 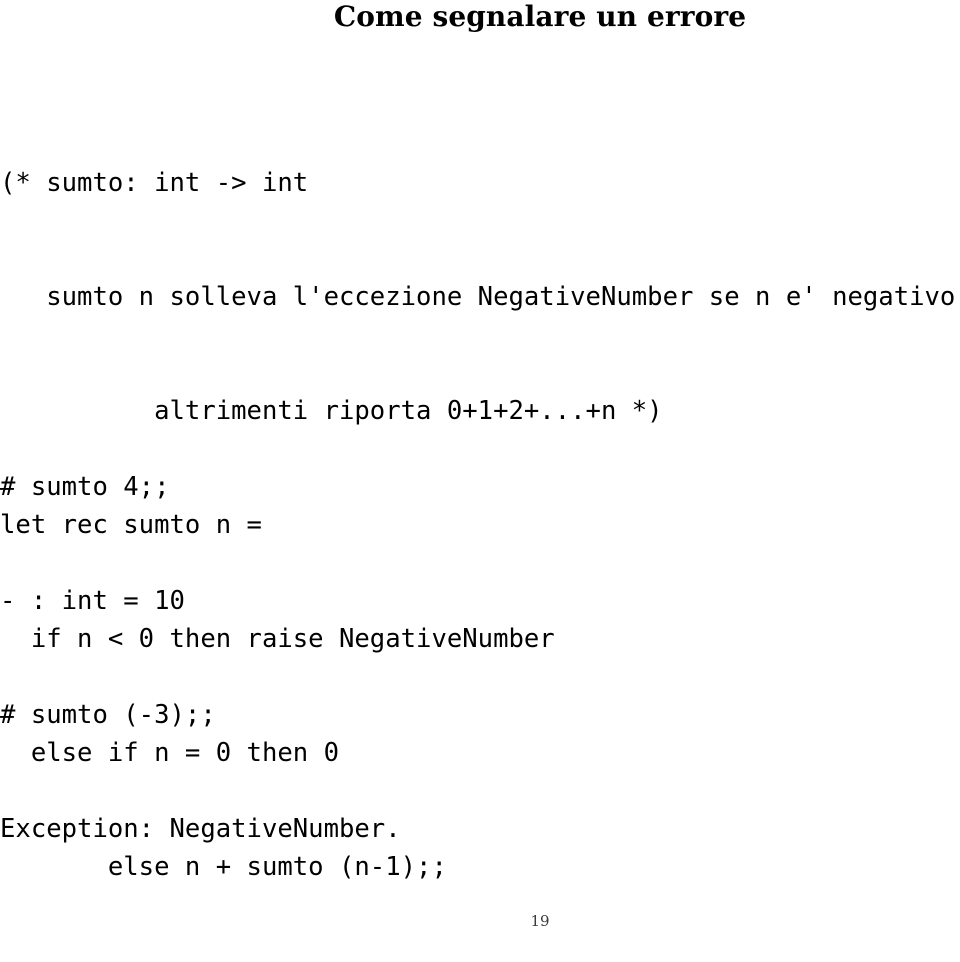 I want to click on session-line: Exception: NegativeNumber., so click(x=200, y=829).